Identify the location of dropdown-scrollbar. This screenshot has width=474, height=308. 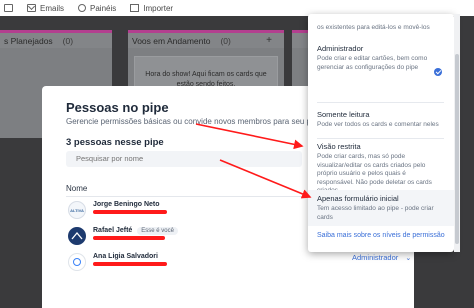
(457, 133).